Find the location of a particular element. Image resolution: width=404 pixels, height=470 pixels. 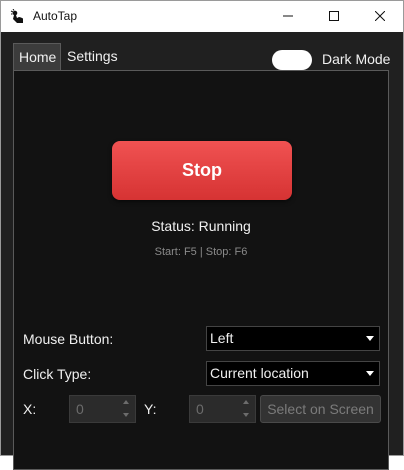

y-label: Y: is located at coordinates (150, 409).